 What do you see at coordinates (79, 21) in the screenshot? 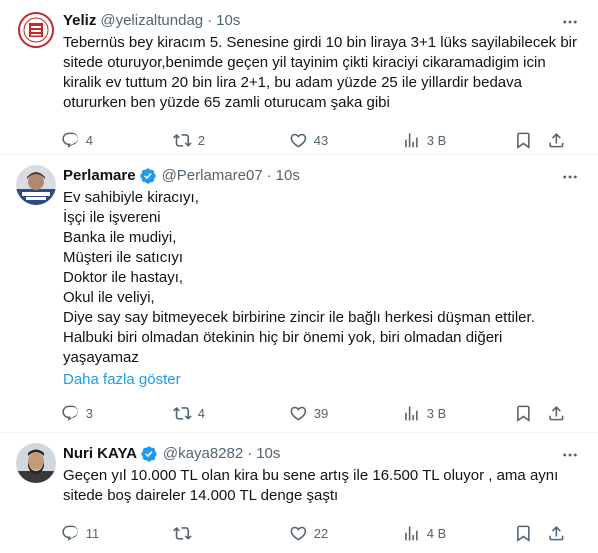
I see `display-name: Yeliz` at bounding box center [79, 21].